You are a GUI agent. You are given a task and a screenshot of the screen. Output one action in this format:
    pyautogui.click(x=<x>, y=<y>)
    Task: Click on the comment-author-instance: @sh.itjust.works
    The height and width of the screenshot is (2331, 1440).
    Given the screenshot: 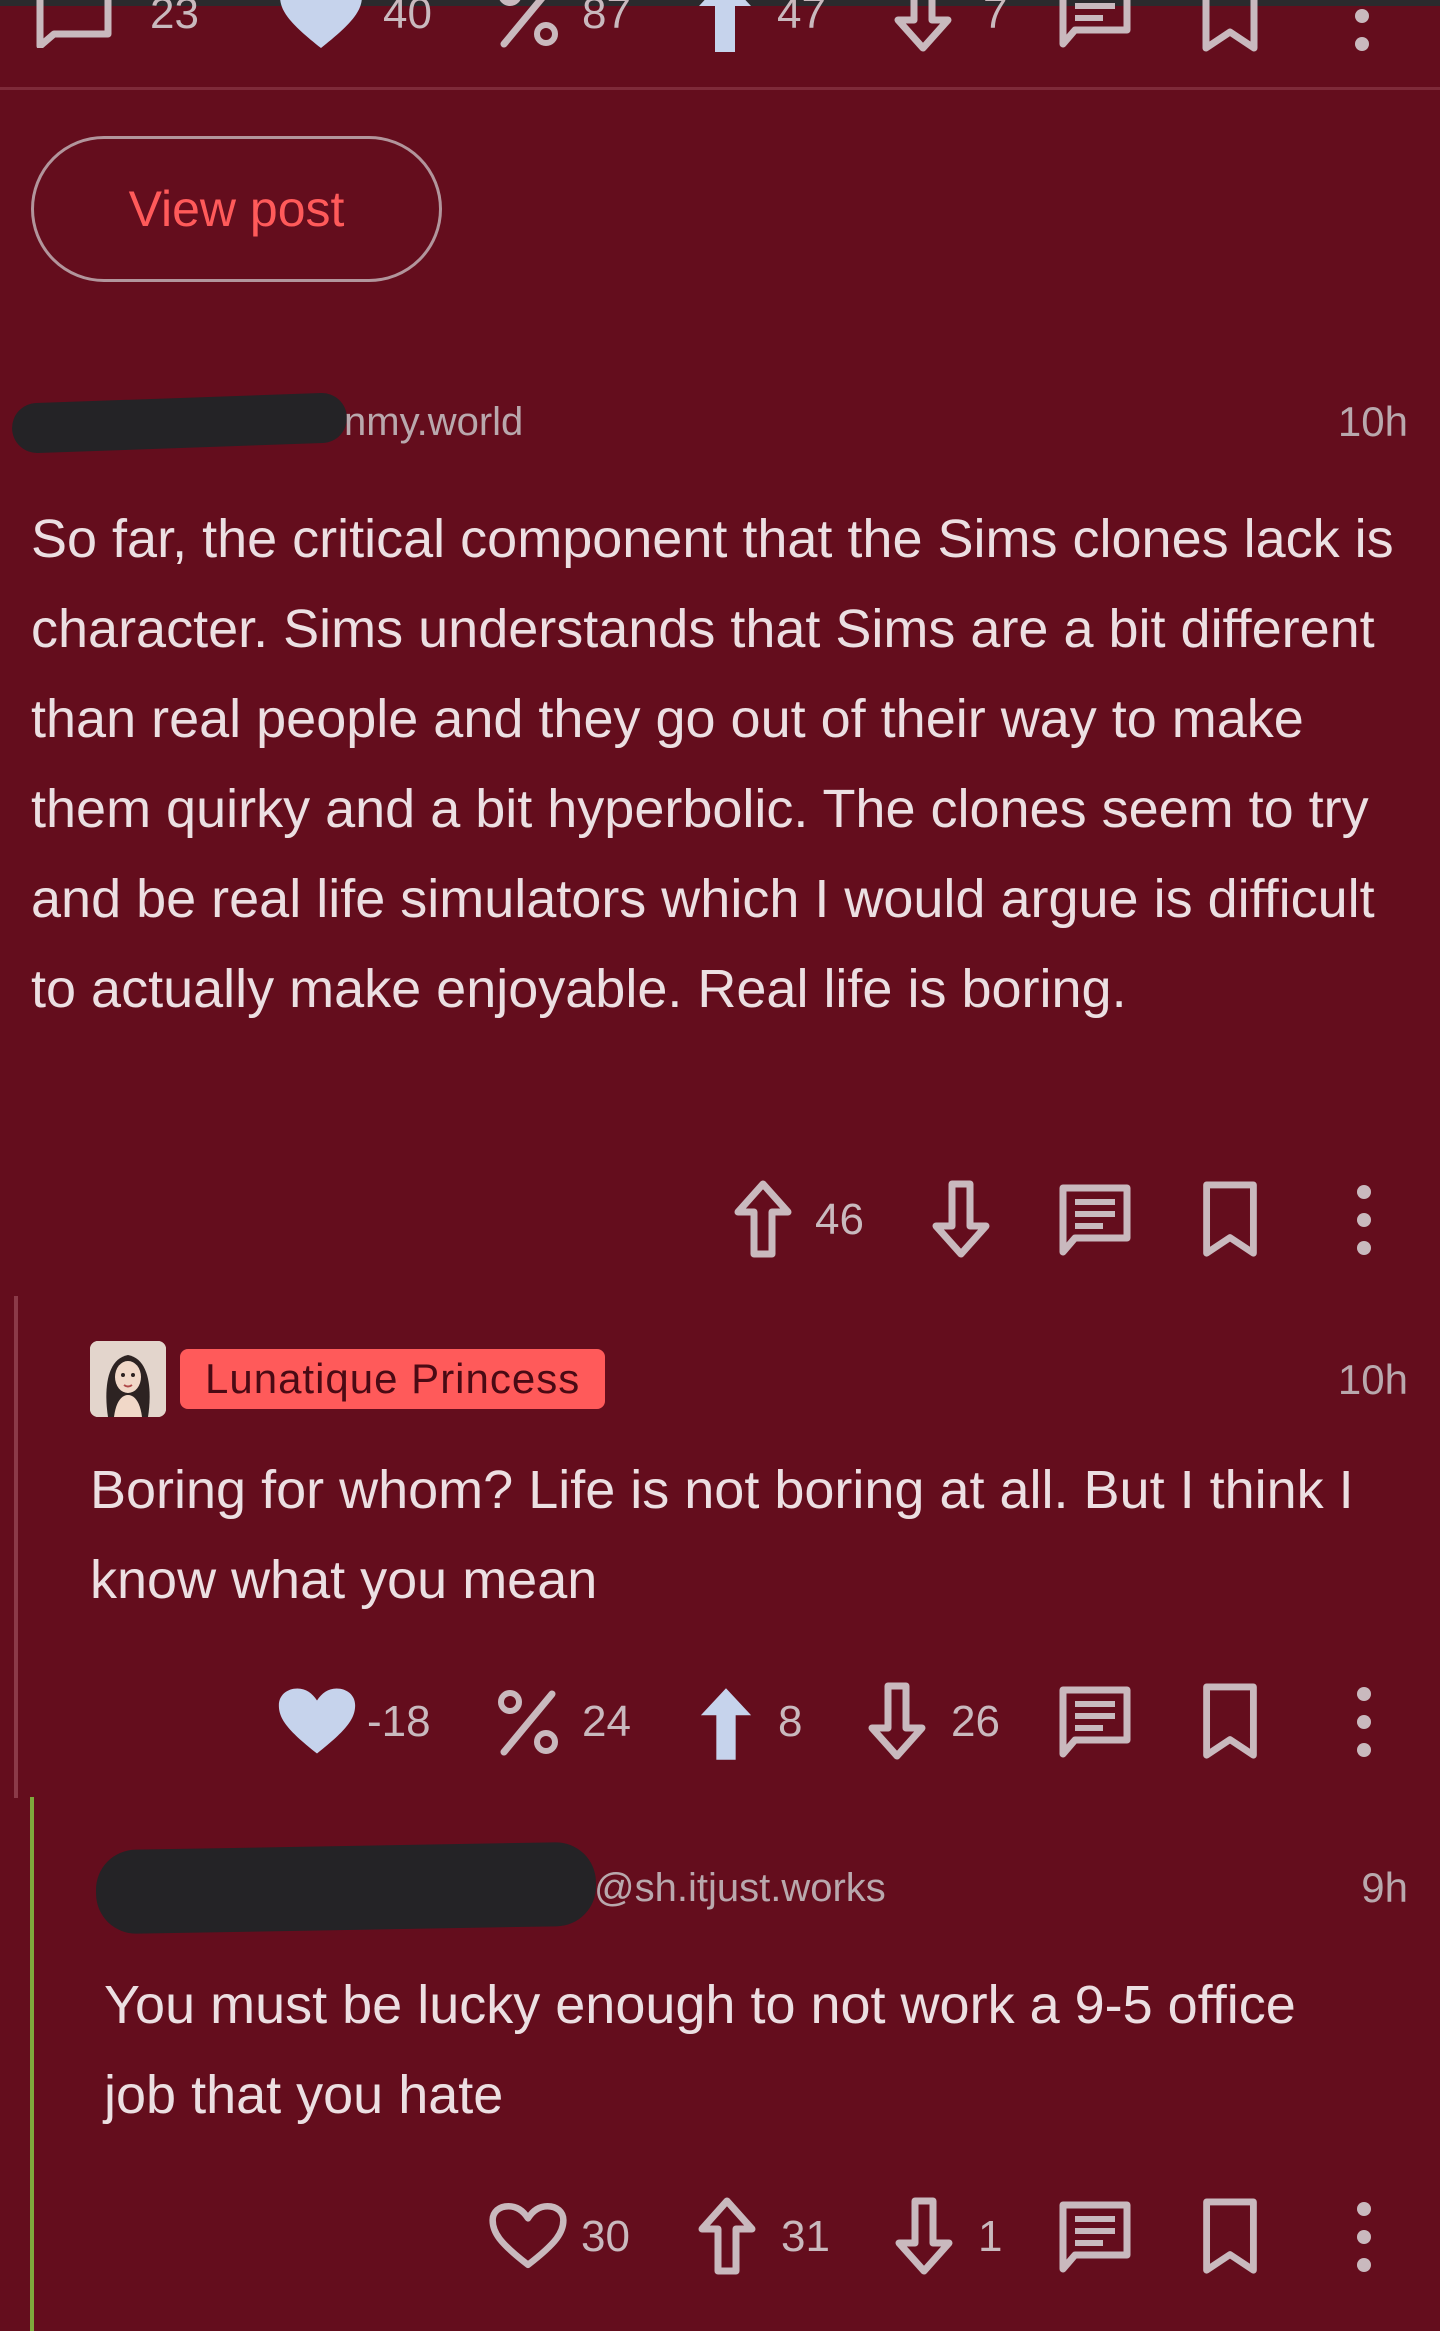 What is the action you would take?
    pyautogui.click(x=740, y=1888)
    